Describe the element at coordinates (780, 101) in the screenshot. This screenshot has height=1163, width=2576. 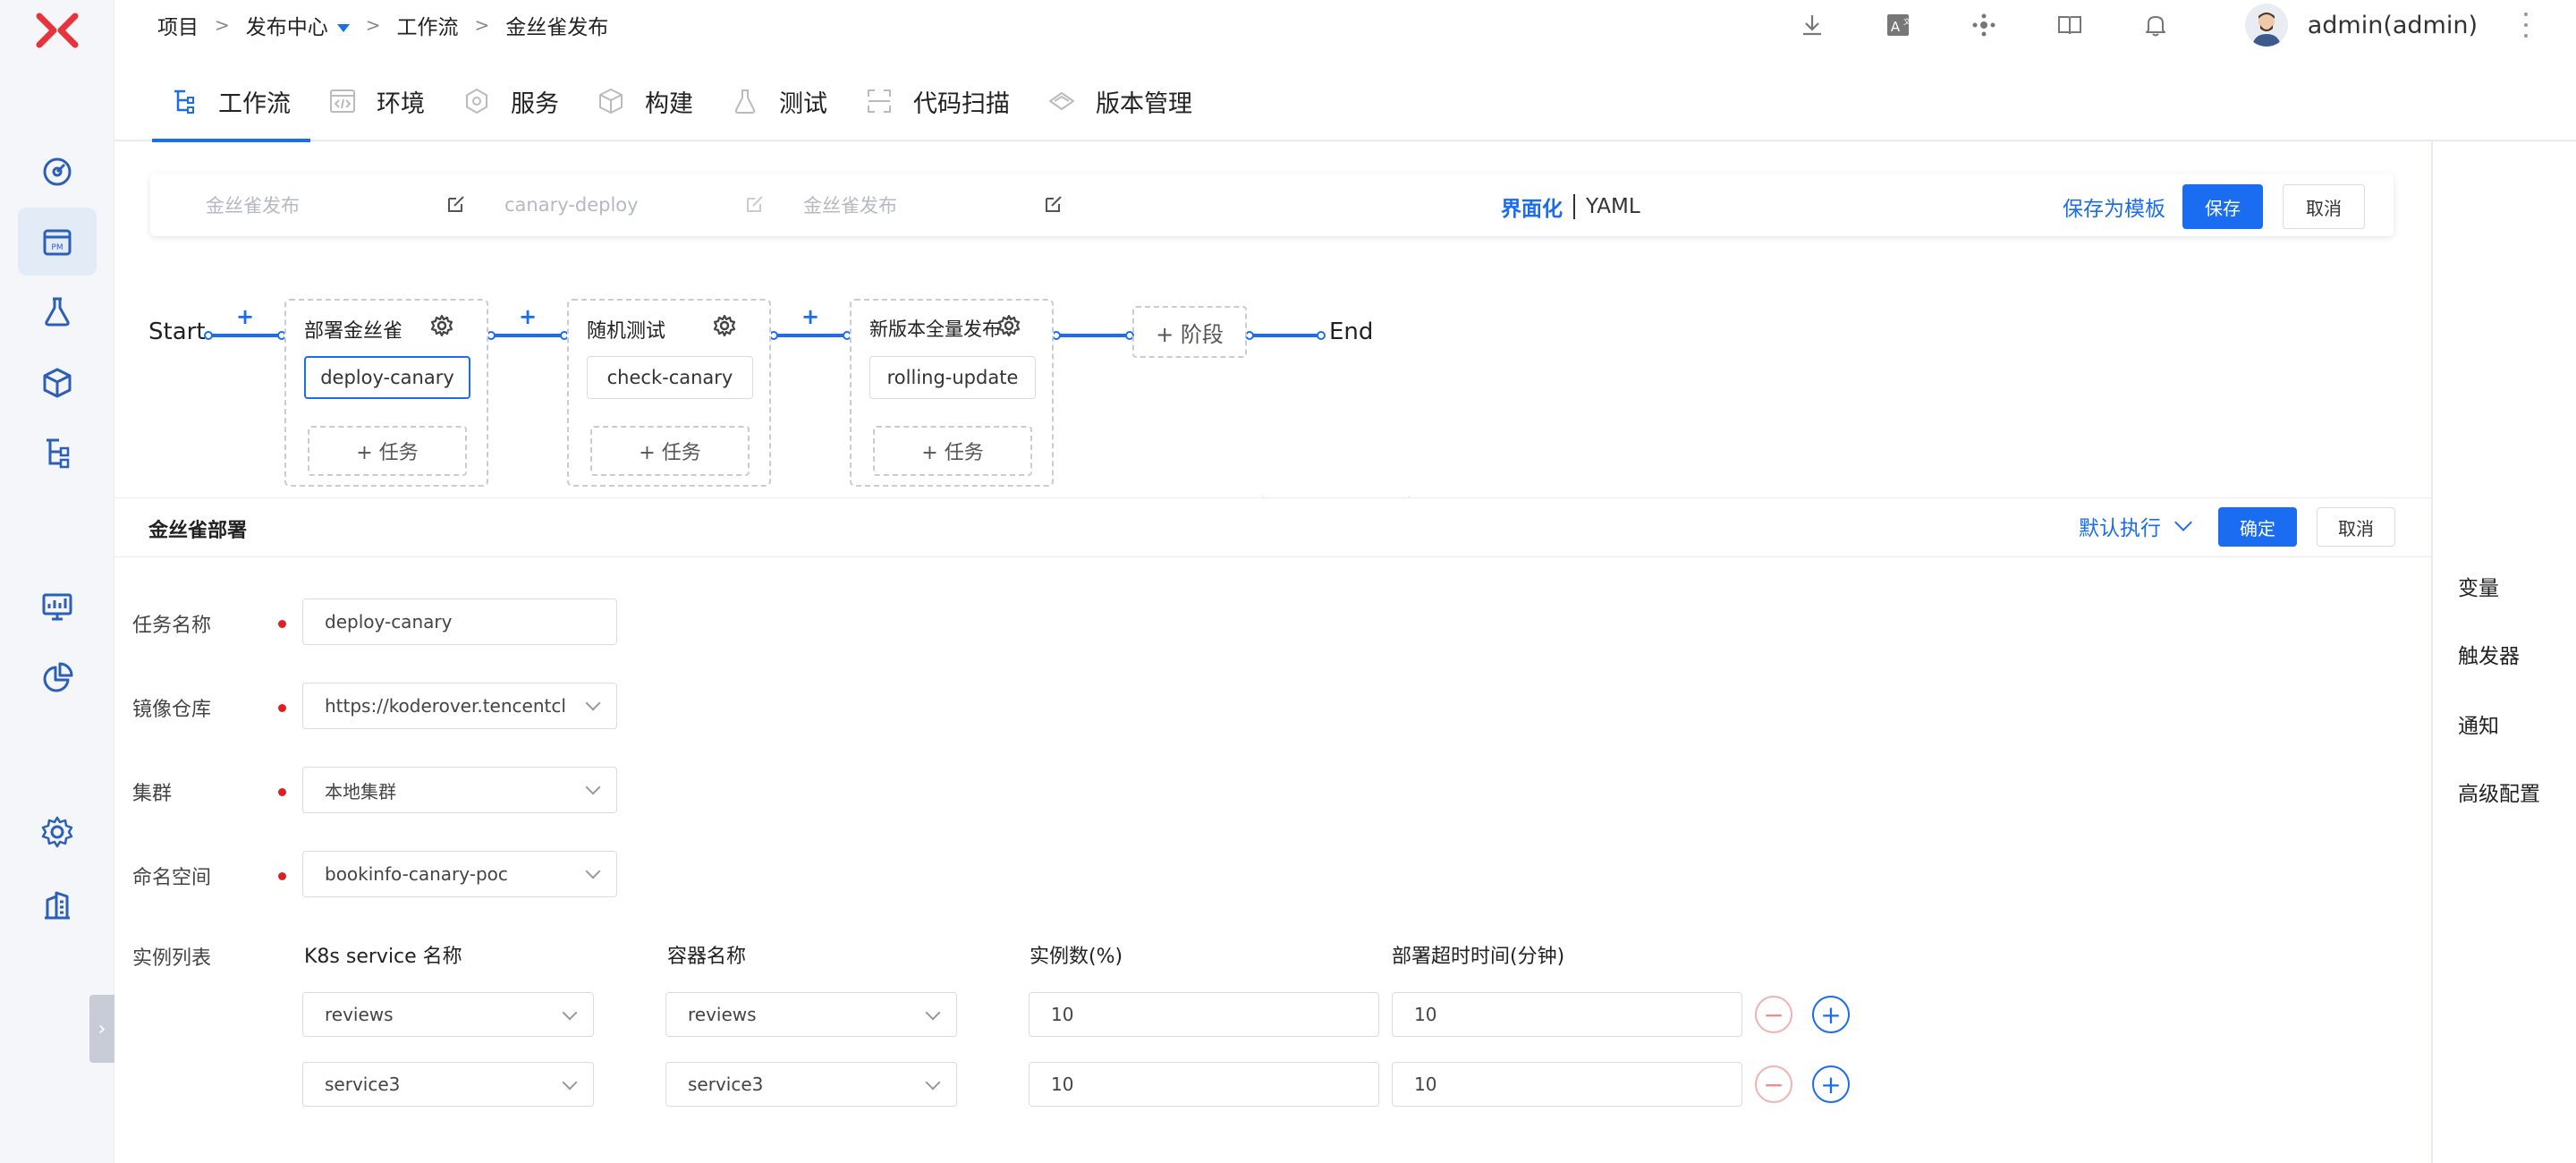
I see `tab-test: 测试` at that location.